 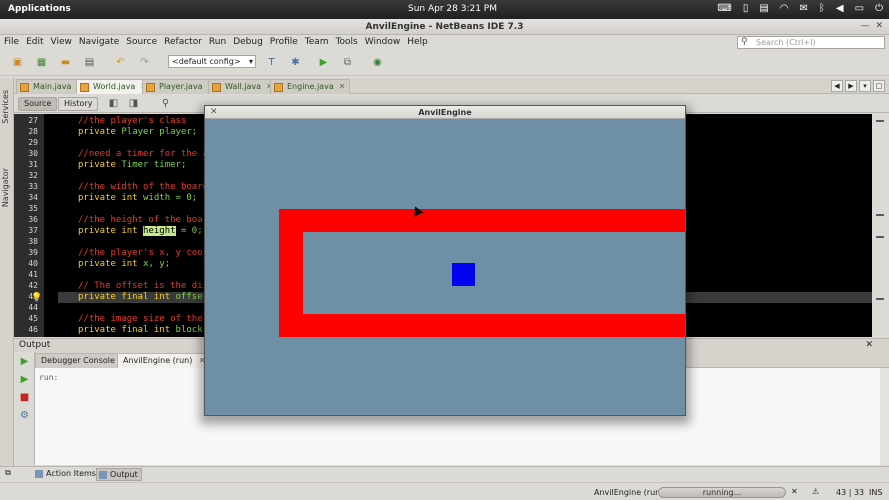 What do you see at coordinates (141, 42) in the screenshot?
I see `menu-source: Source` at bounding box center [141, 42].